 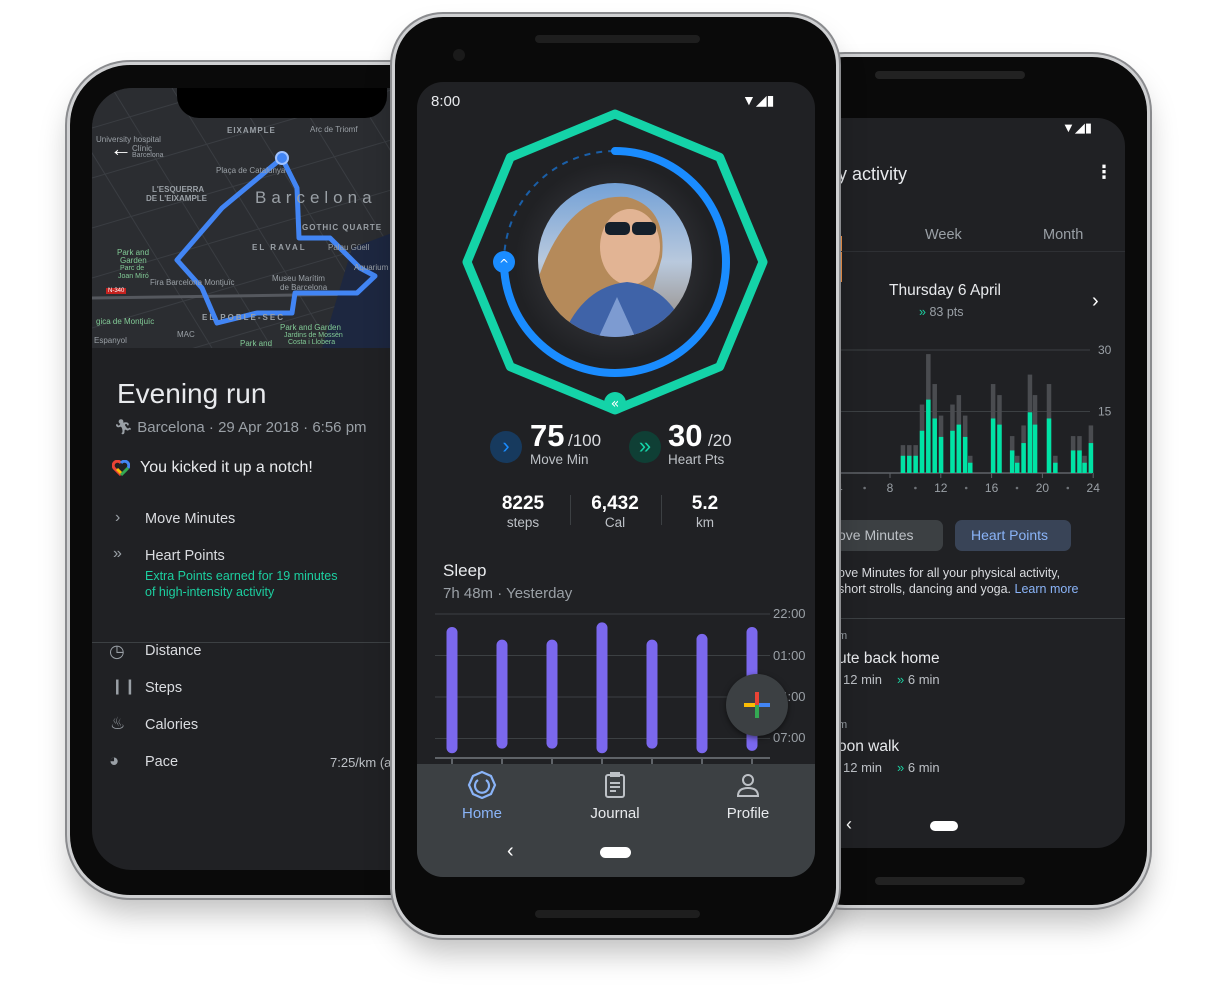 I want to click on goal-rings: ^ «, so click(x=615, y=262).